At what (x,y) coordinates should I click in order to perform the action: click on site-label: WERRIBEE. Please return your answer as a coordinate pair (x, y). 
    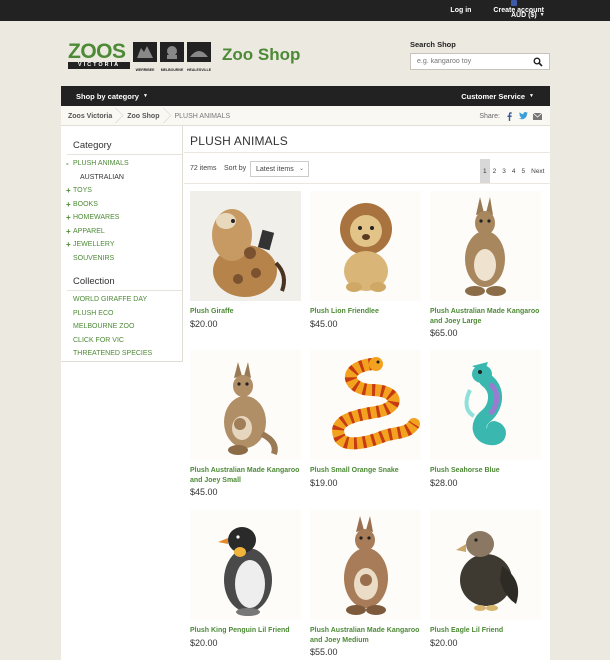
    Looking at the image, I should click on (145, 70).